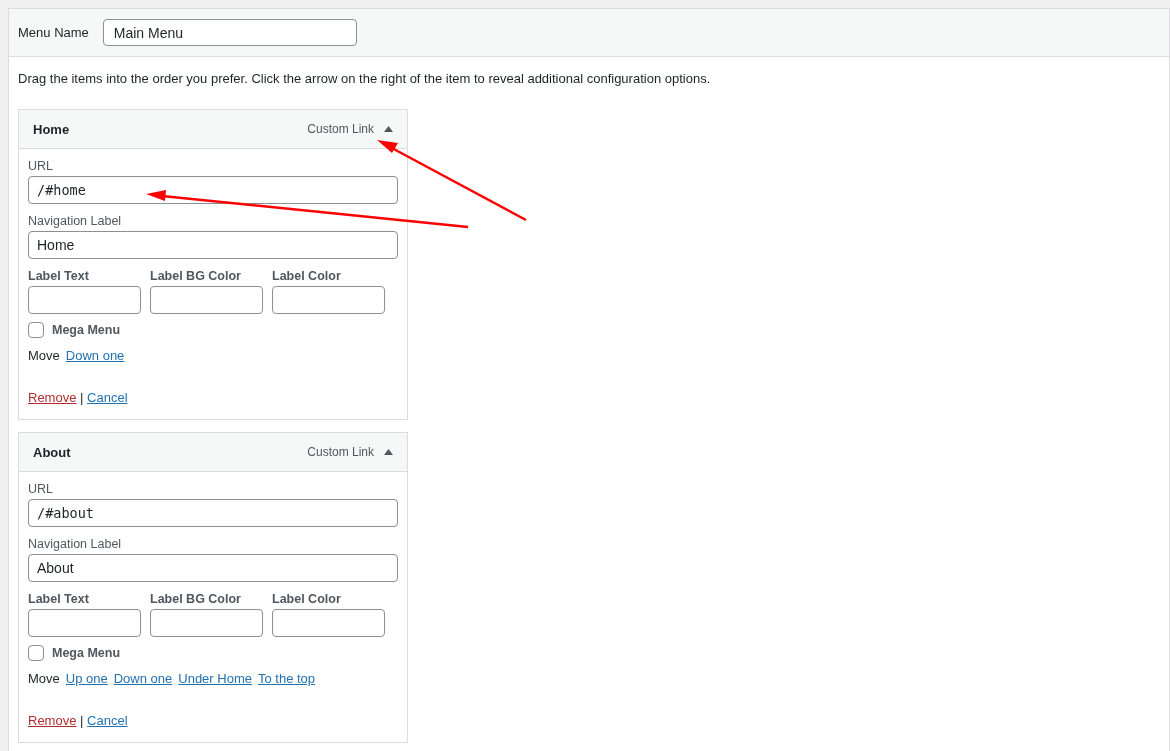  What do you see at coordinates (213, 568) in the screenshot?
I see `navigation-label-field: About` at bounding box center [213, 568].